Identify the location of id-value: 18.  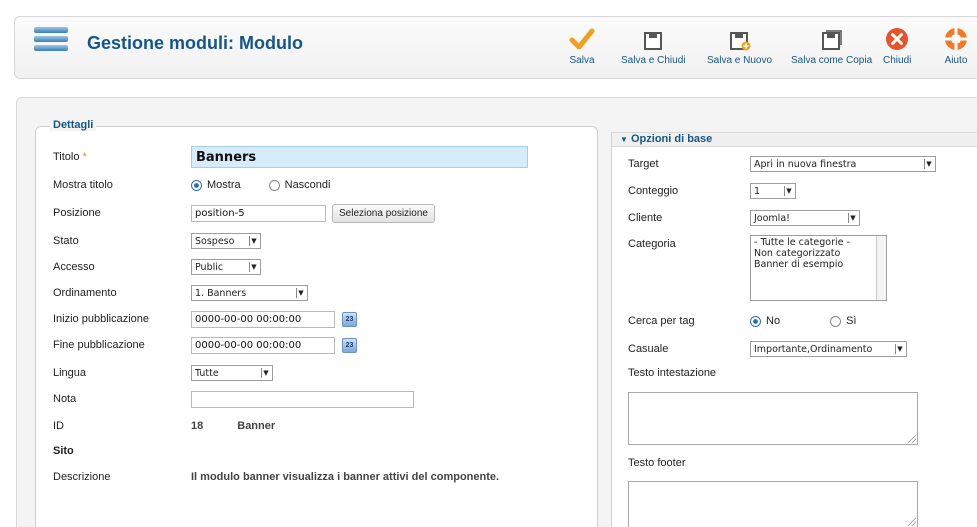
(197, 426).